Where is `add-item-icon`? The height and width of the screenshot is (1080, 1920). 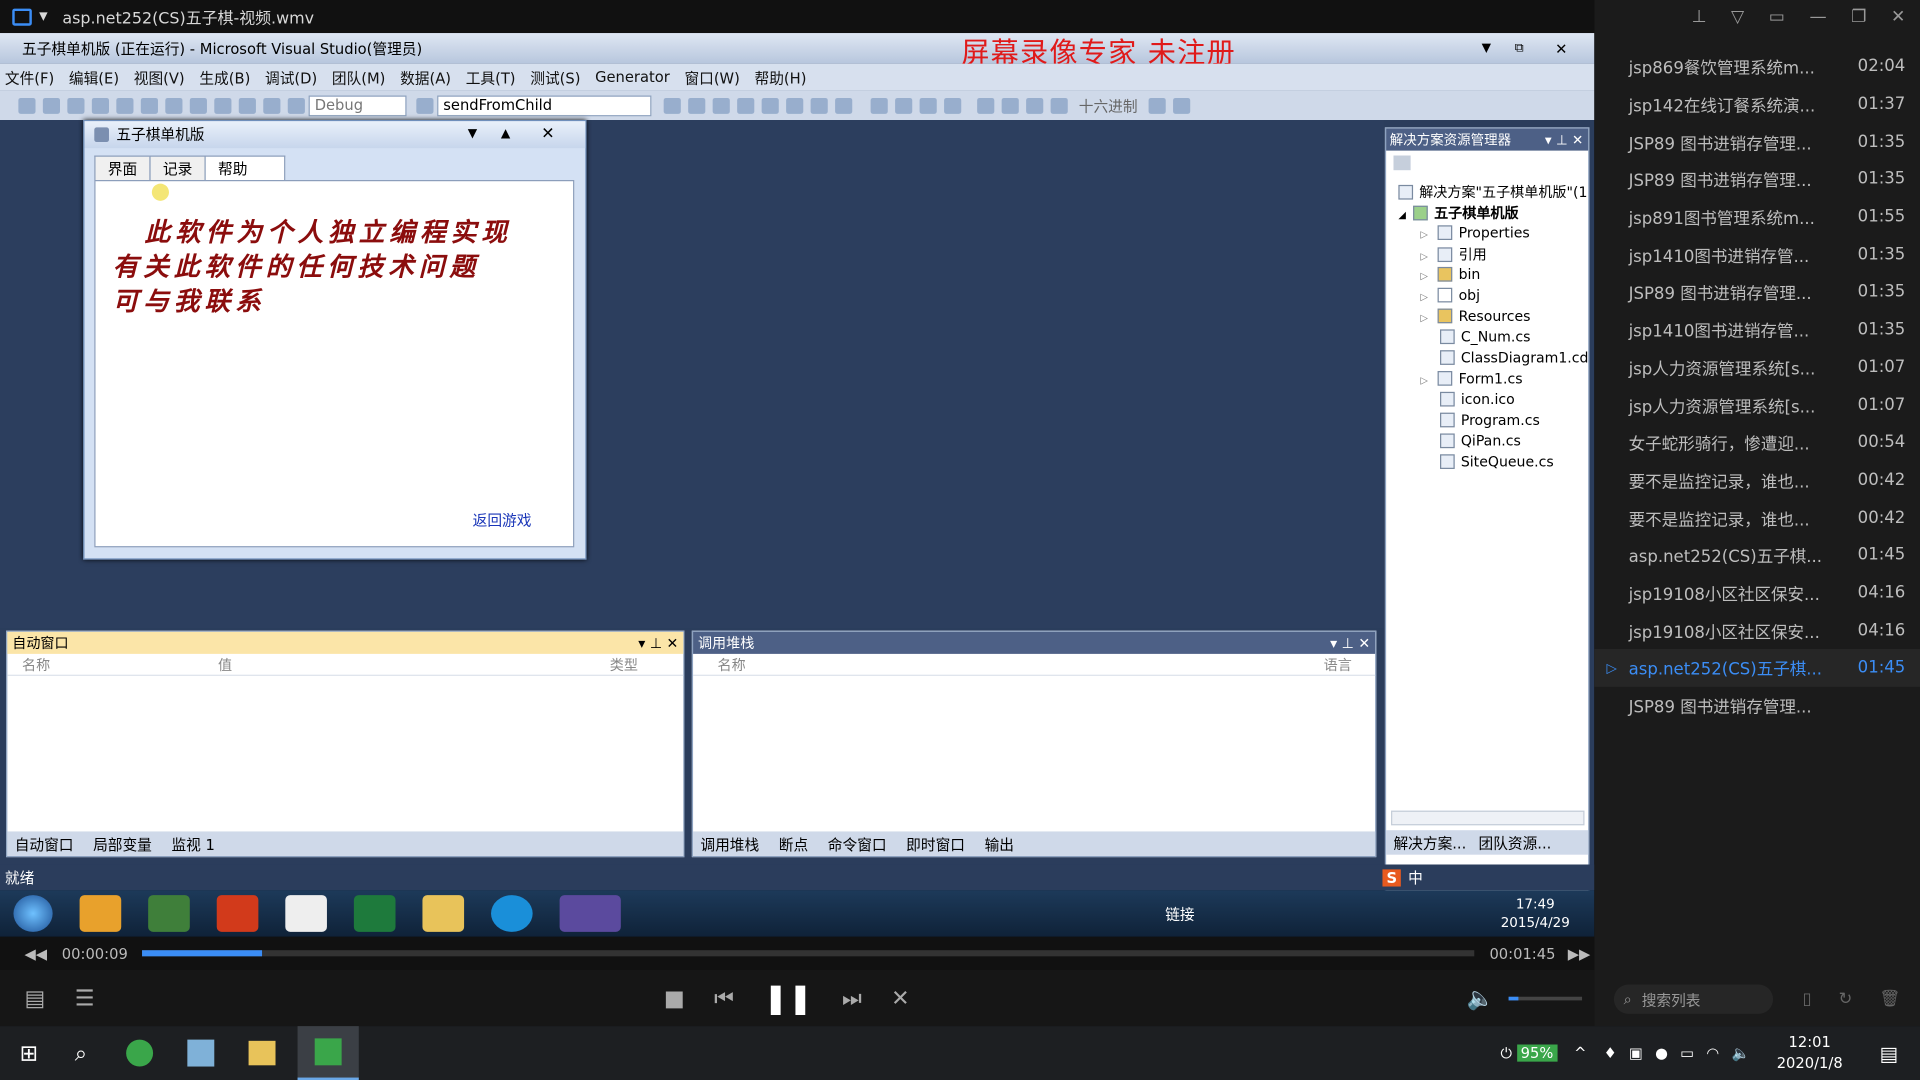 add-item-icon is located at coordinates (51, 105).